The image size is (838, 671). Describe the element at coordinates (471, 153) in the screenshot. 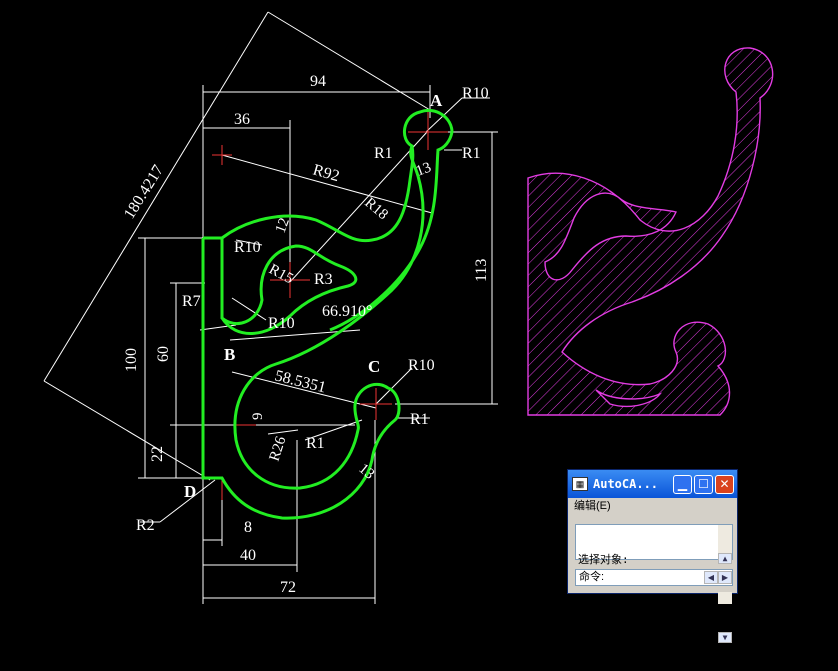

I see `dim-r1-b: R1` at that location.